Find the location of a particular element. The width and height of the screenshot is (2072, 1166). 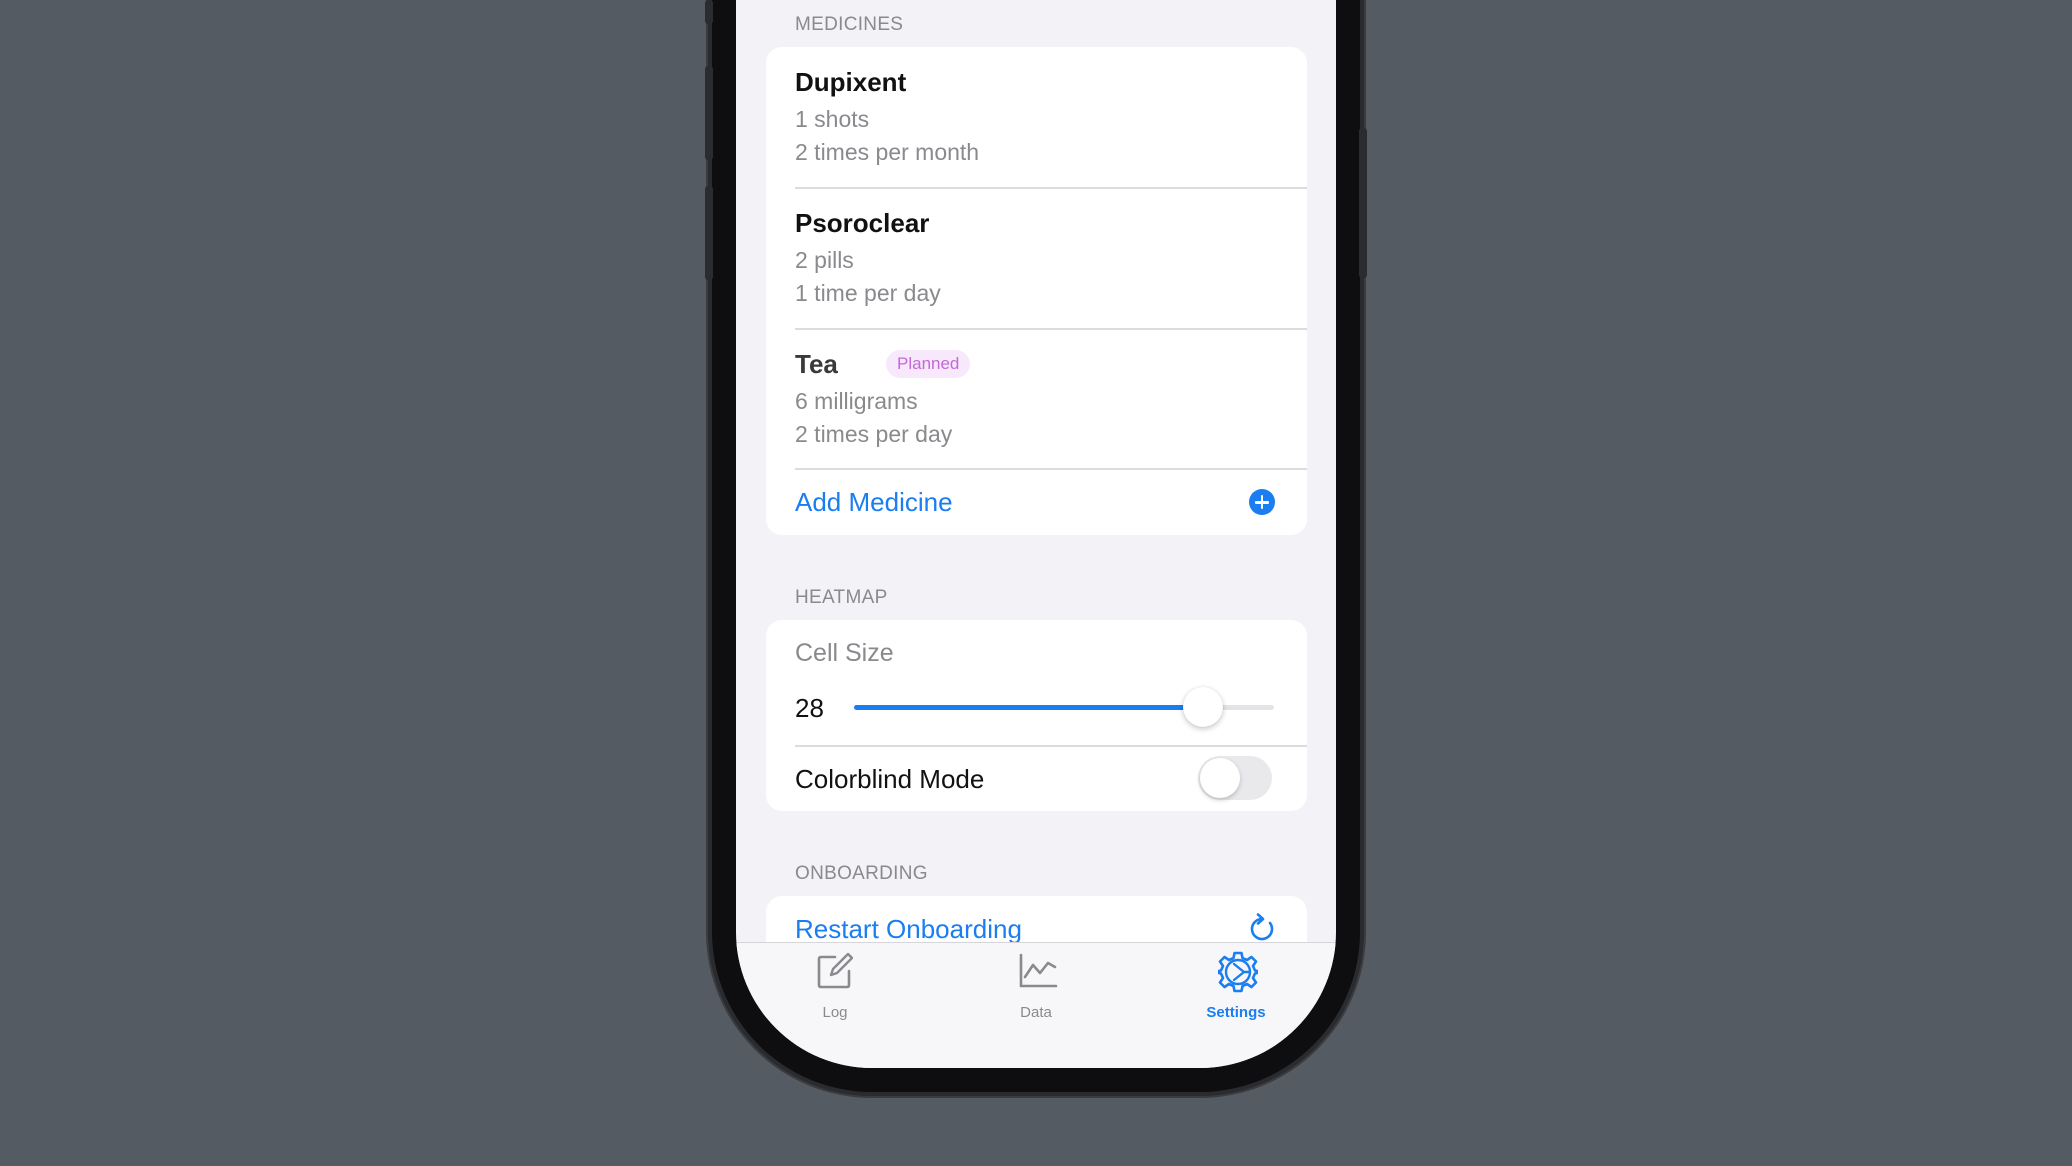

tab-settings: Settings is located at coordinates (1236, 986).